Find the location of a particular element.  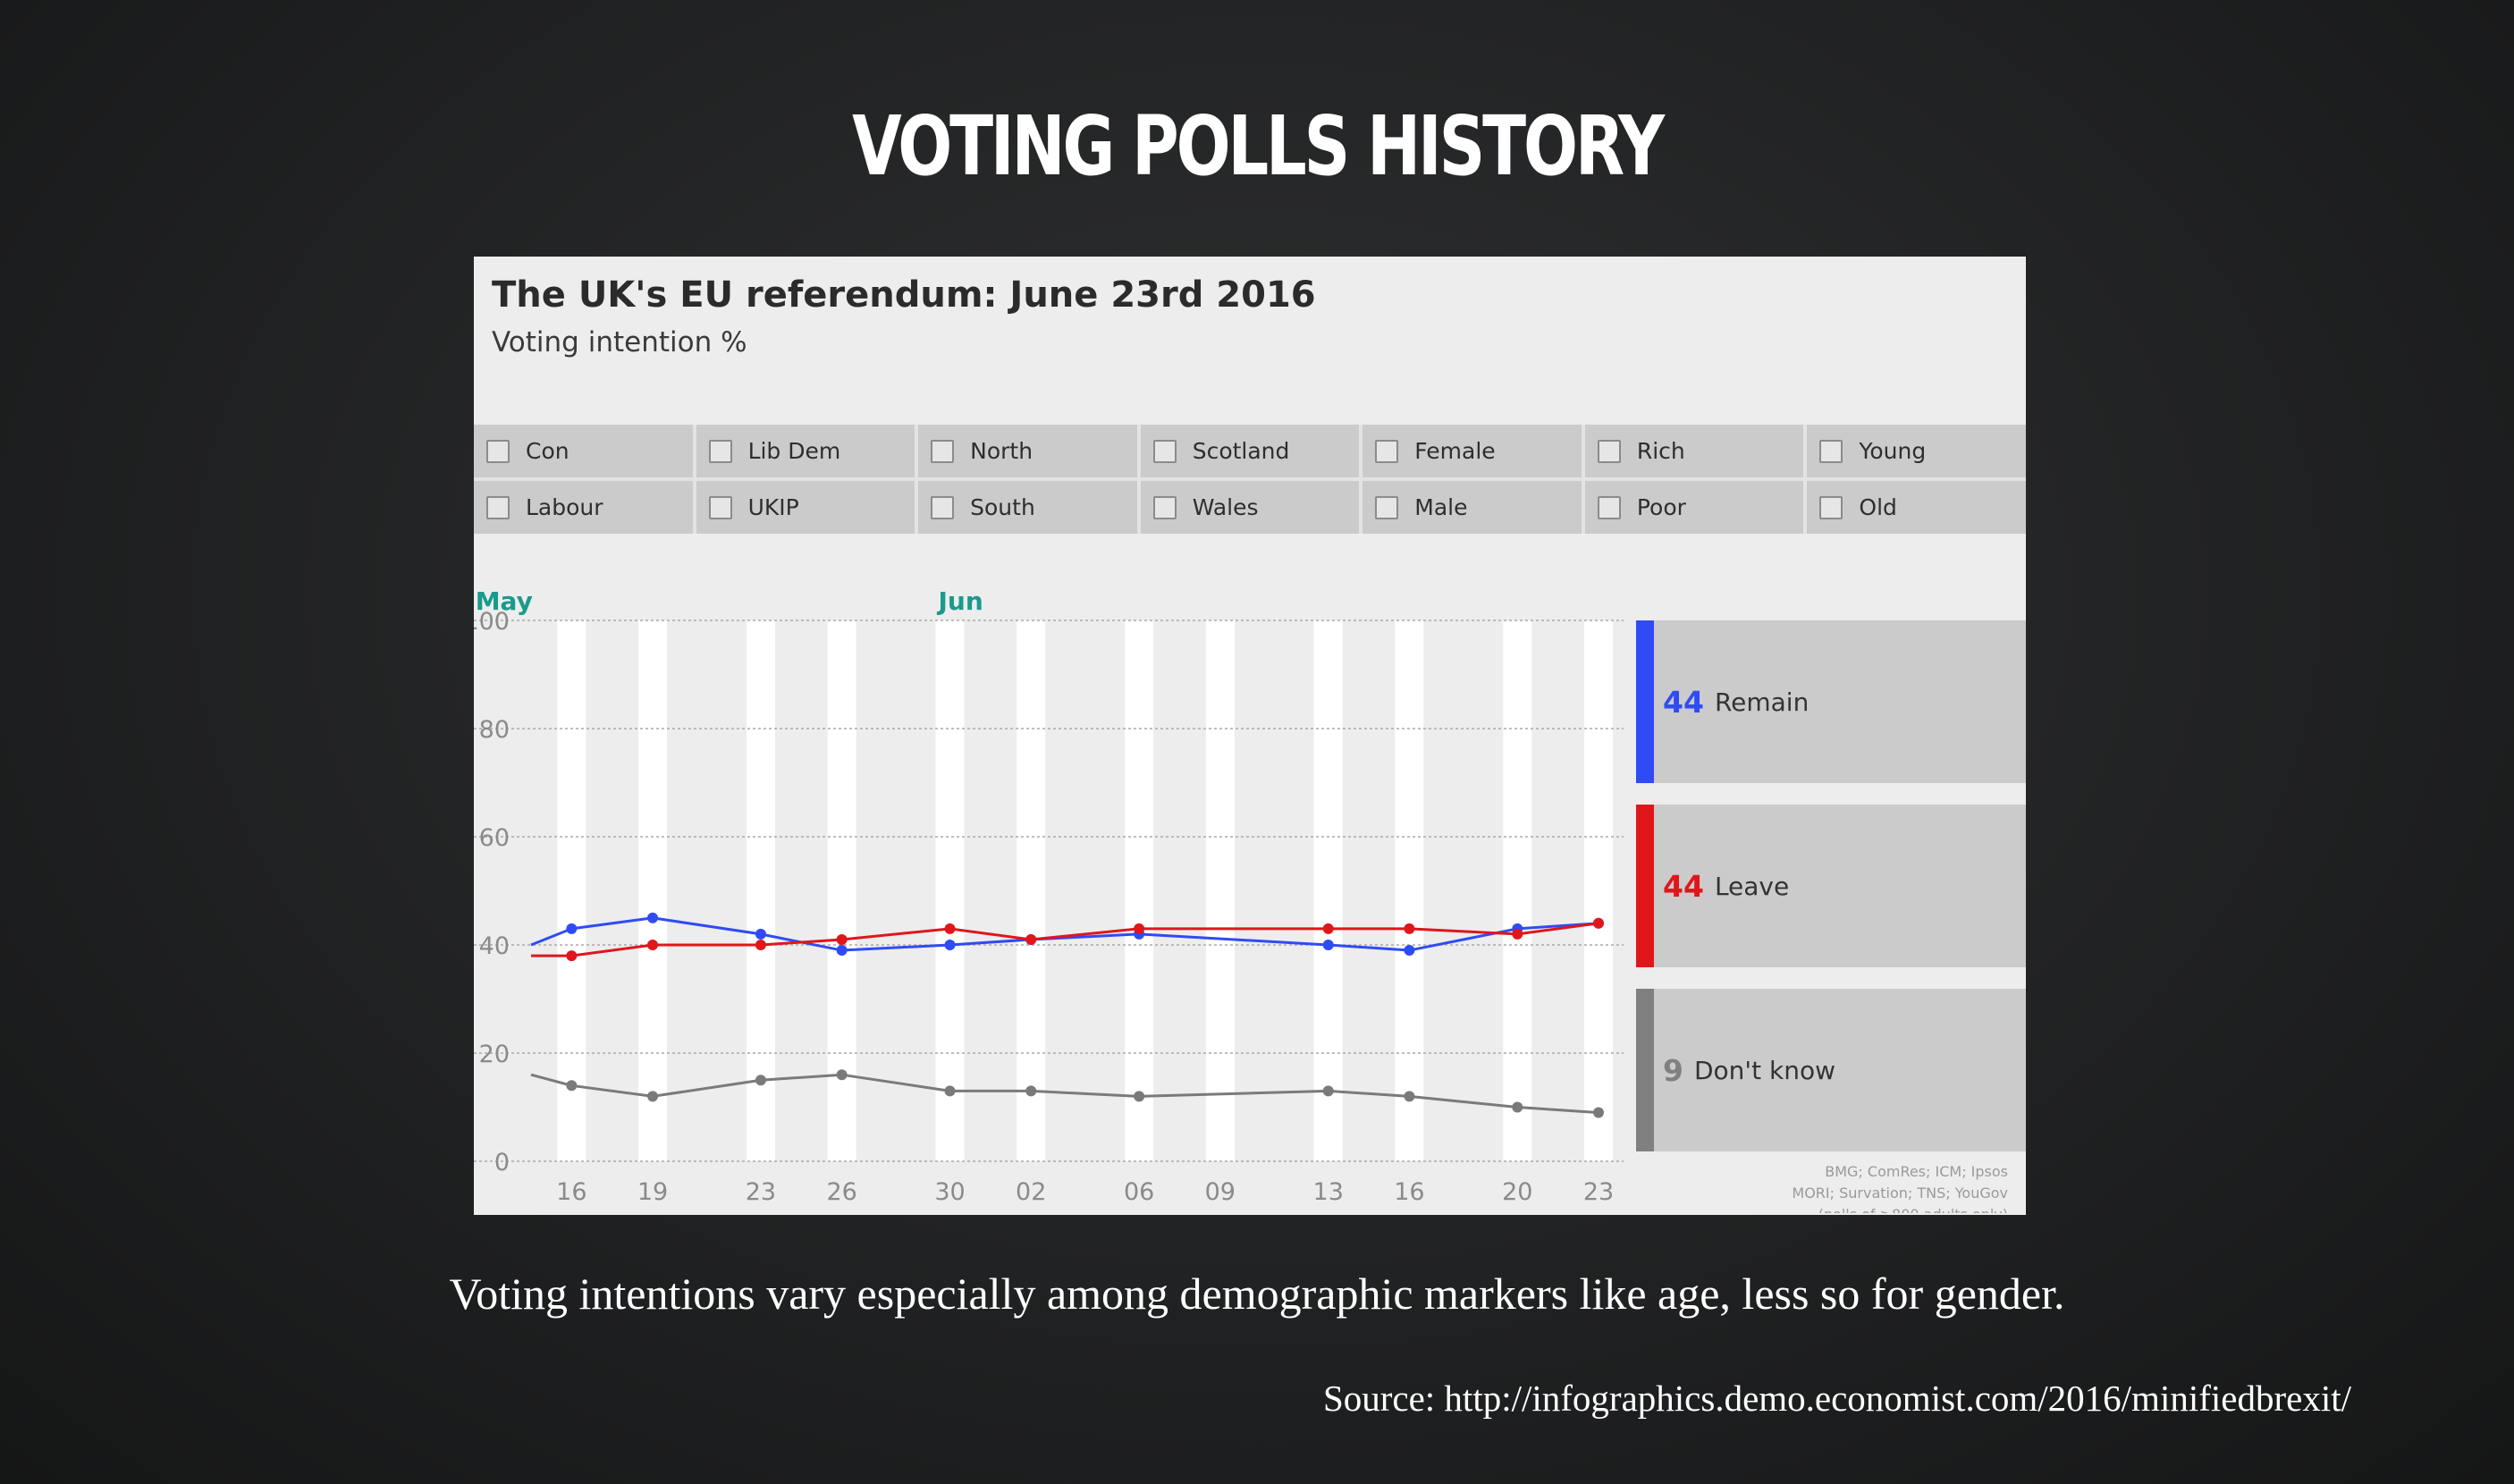

y-tick-label: 20 is located at coordinates (494, 1054).